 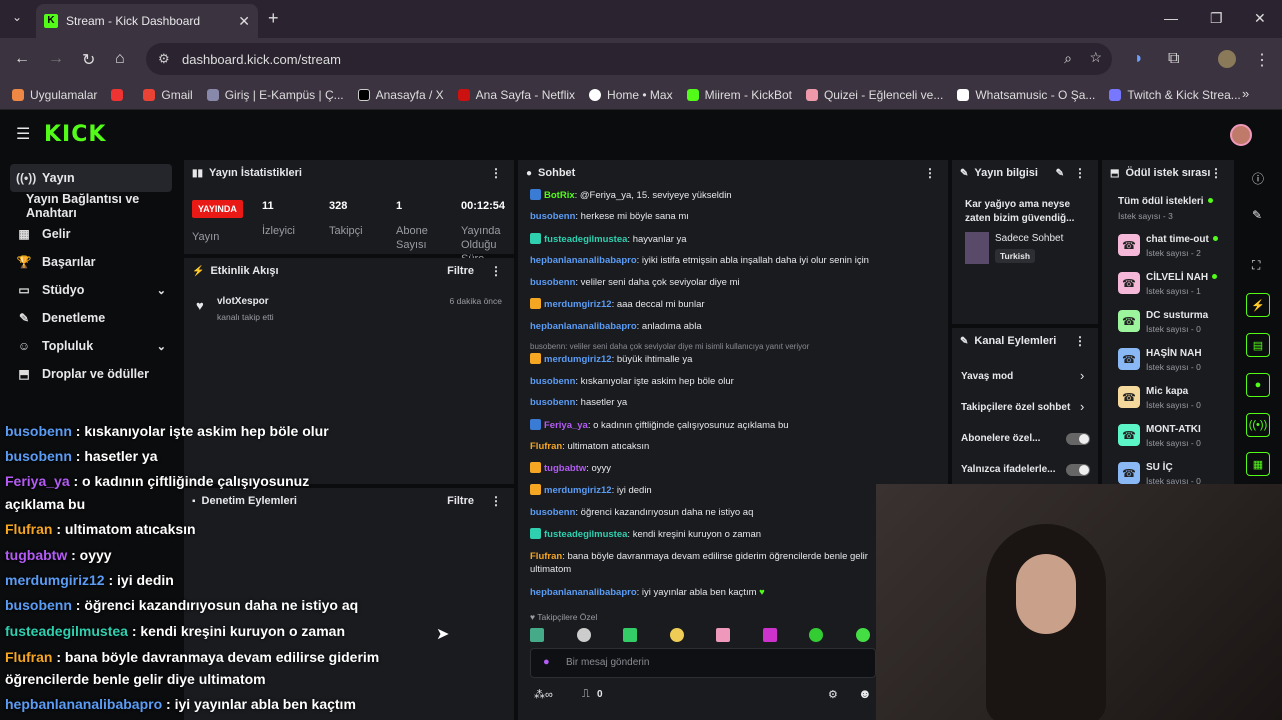 I want to click on bookmark-item: Anasayfa / X, so click(x=400, y=95).